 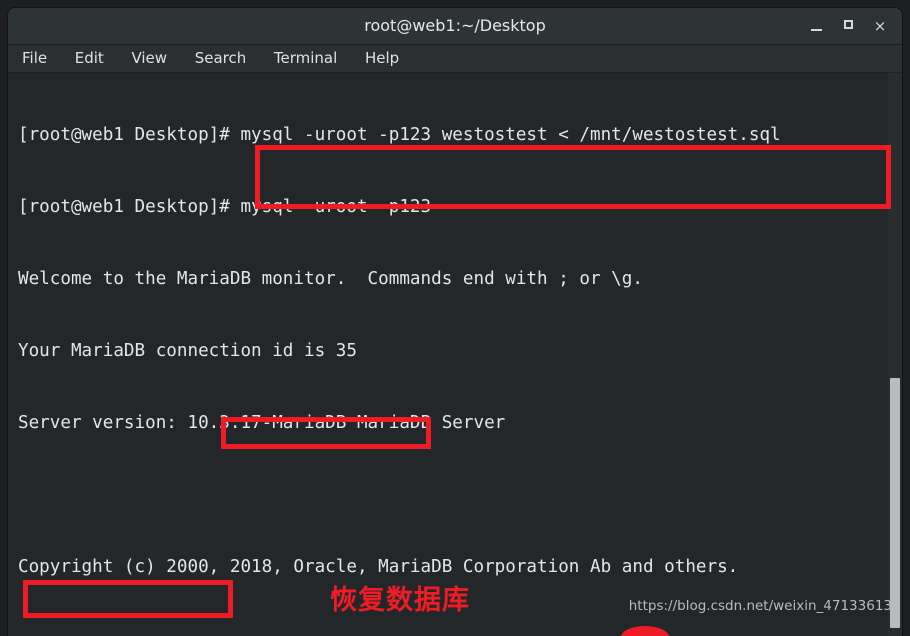 What do you see at coordinates (305, 58) in the screenshot?
I see `menu-item-terminal: Terminal` at bounding box center [305, 58].